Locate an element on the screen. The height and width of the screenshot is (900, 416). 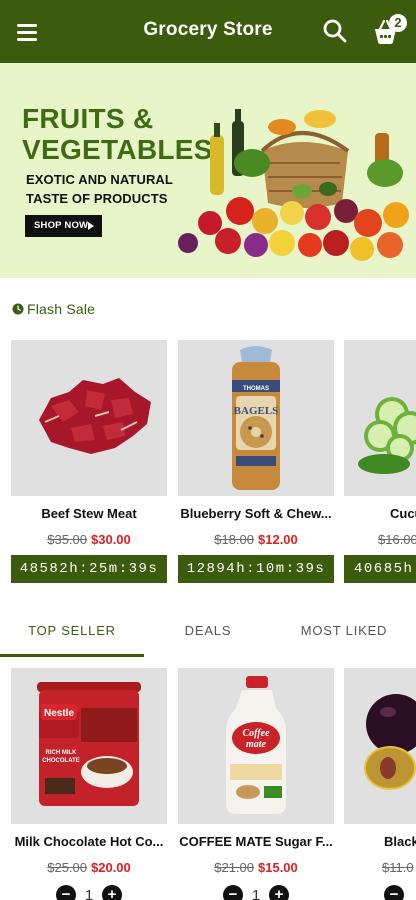
product-name: Black is located at coordinates (400, 841).